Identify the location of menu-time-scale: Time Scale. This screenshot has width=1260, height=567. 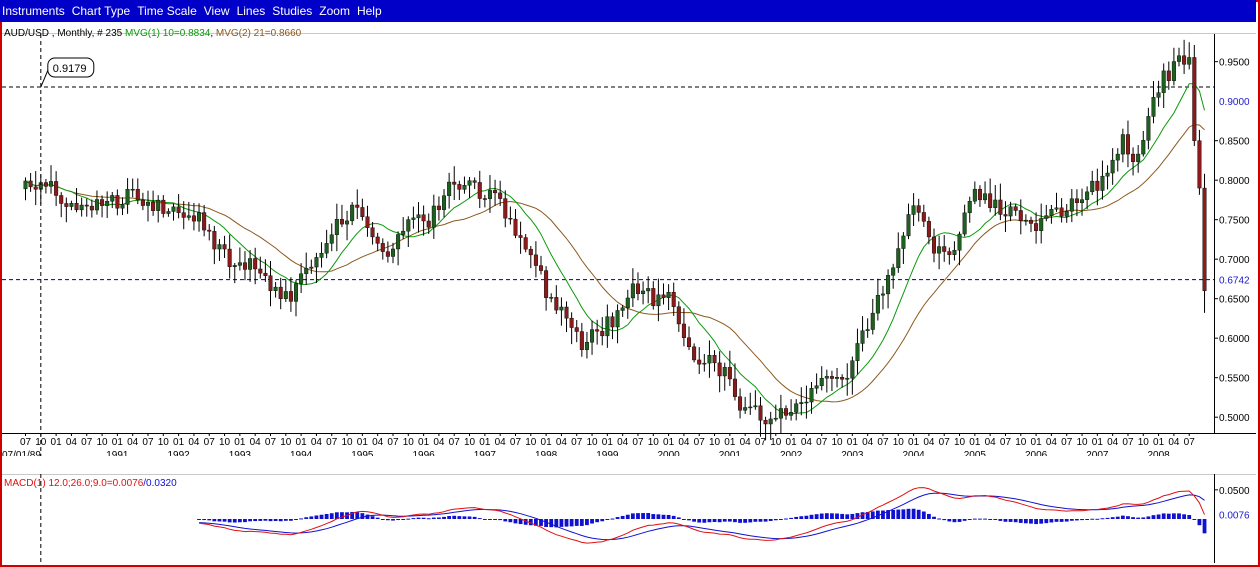
(167, 11).